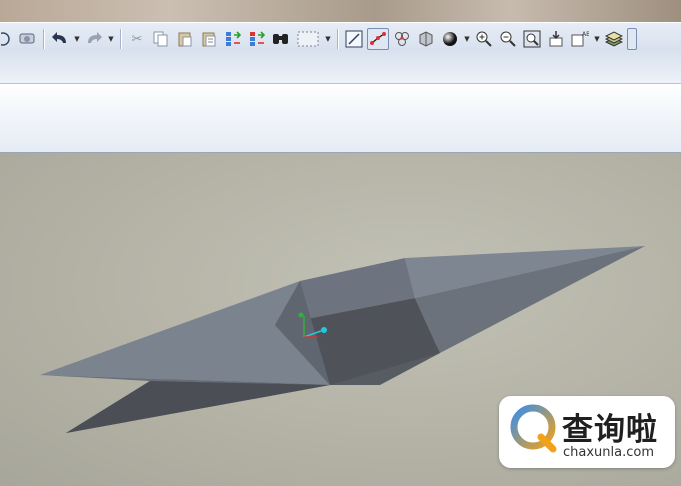 The image size is (681, 486). What do you see at coordinates (94, 39) in the screenshot?
I see `redo-icon` at bounding box center [94, 39].